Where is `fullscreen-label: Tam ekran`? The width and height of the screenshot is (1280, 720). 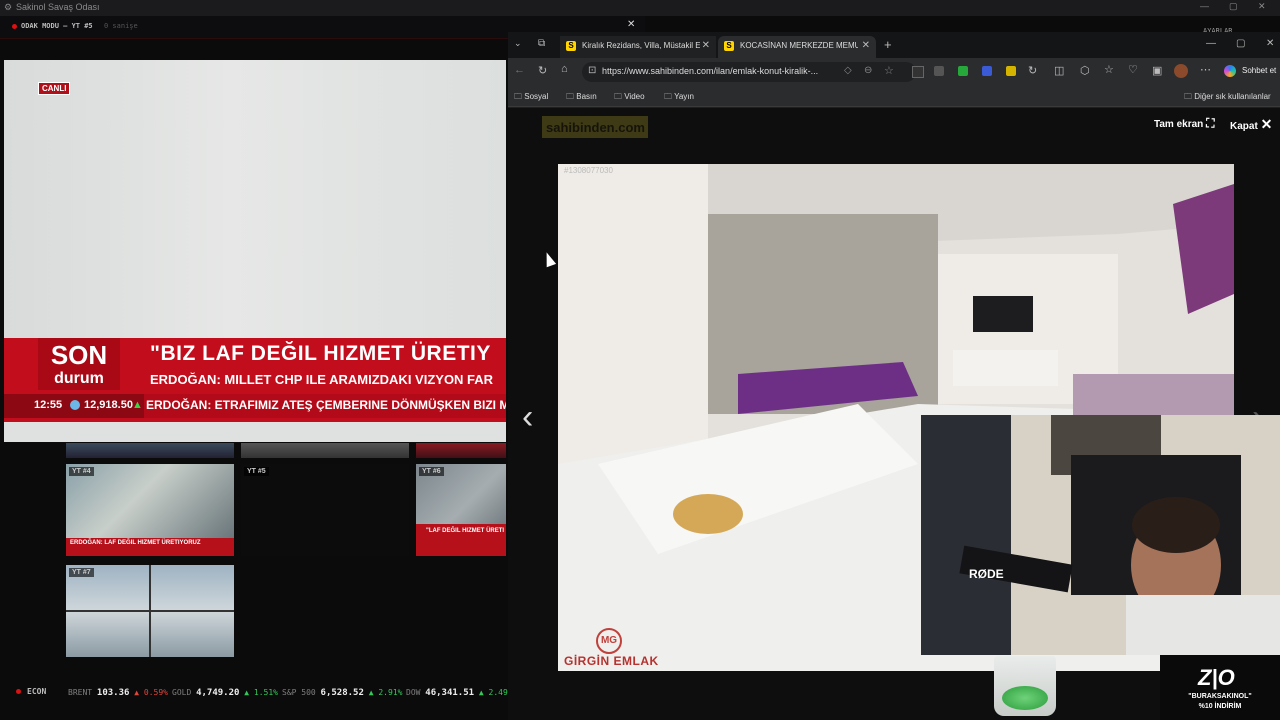
fullscreen-label: Tam ekran is located at coordinates (1179, 124).